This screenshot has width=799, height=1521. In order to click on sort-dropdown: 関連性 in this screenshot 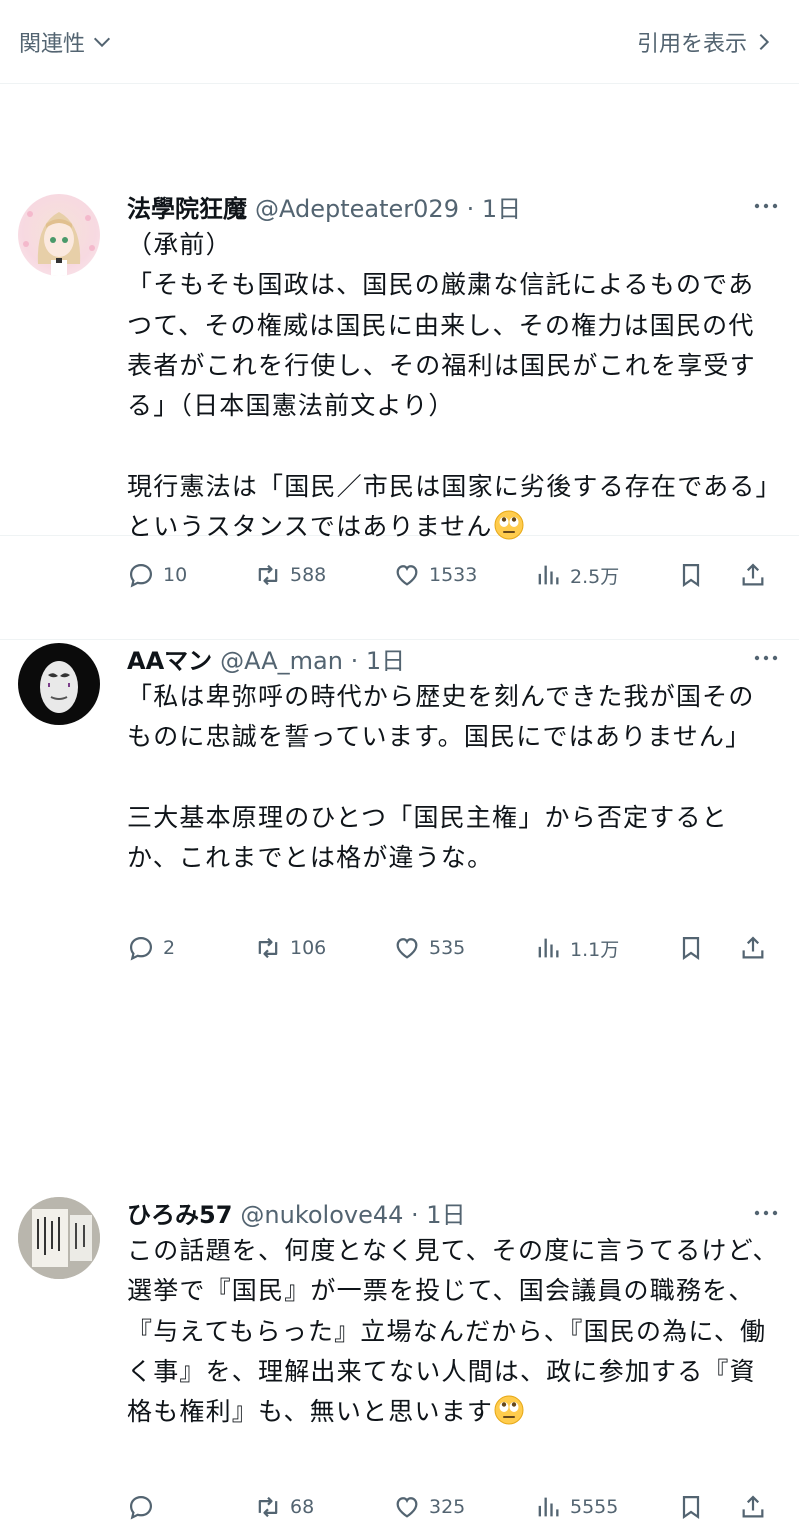, I will do `click(66, 42)`.